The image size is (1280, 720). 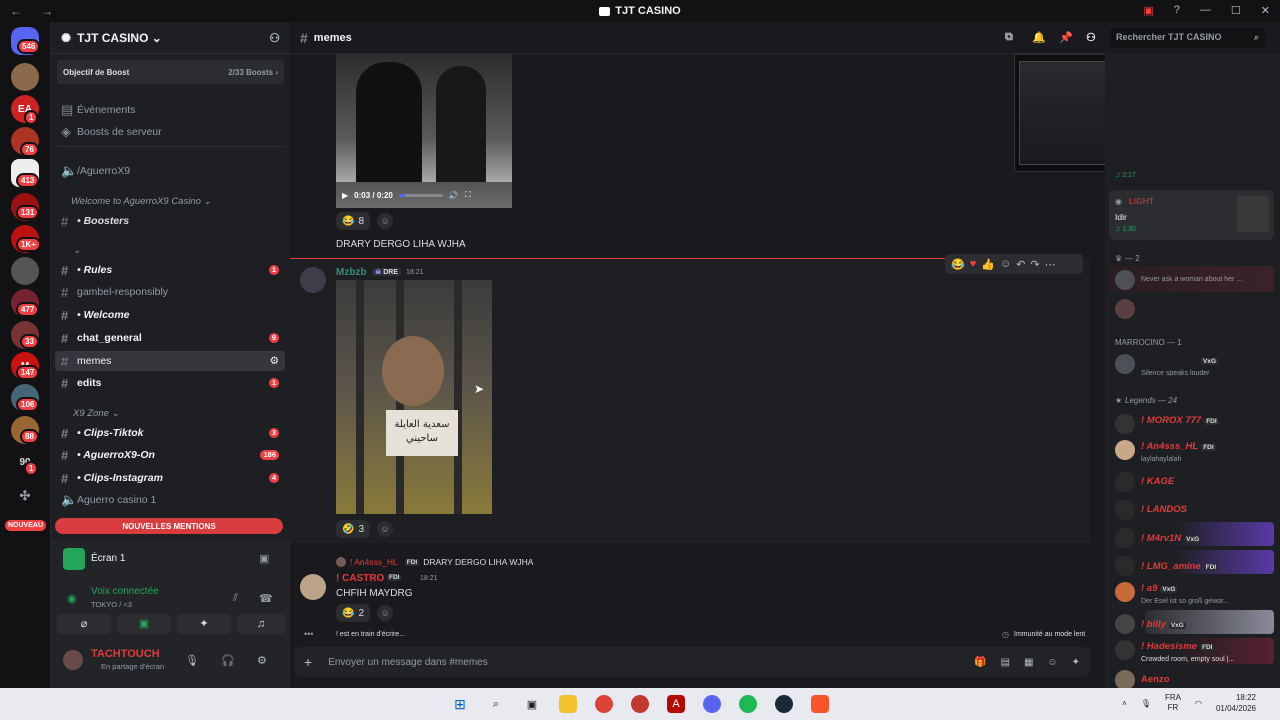 I want to click on channel-memes: # memes ⚙, so click(x=170, y=361).